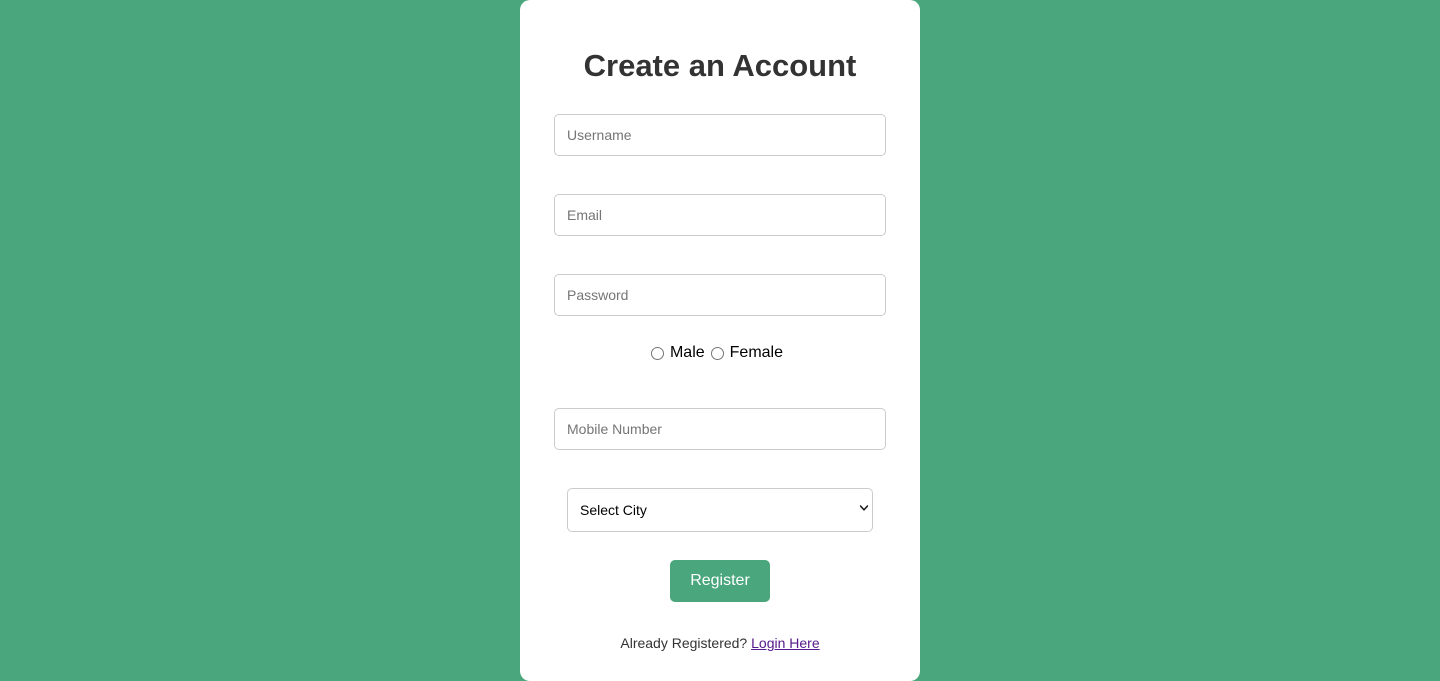  Describe the element at coordinates (720, 215) in the screenshot. I see `email-input` at that location.